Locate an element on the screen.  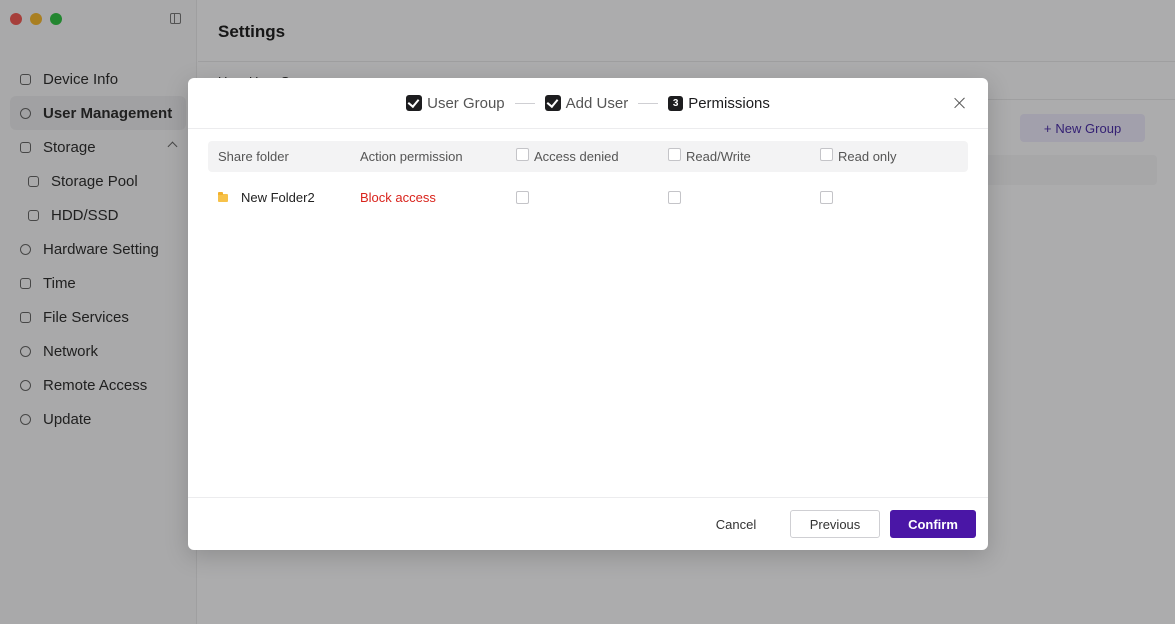
step-user-group: User Group is located at coordinates (455, 103).